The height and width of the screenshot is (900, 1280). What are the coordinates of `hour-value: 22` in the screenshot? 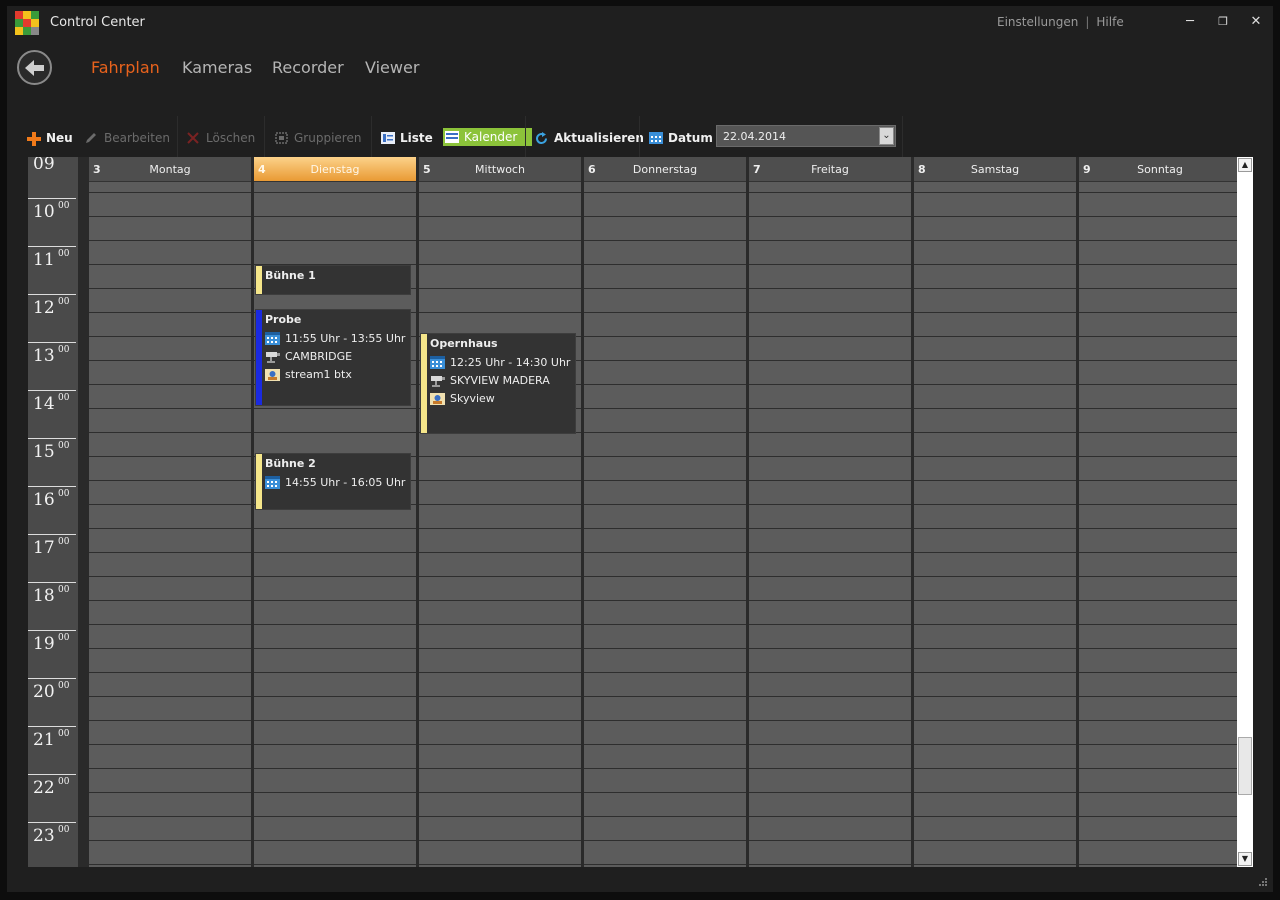 It's located at (44, 788).